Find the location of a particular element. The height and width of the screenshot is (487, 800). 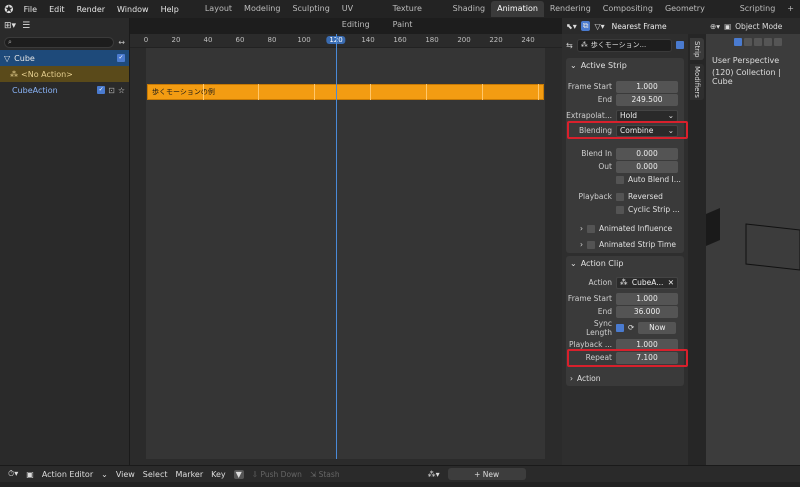

action-datablock-field: ⁂ CubeA... ✕ is located at coordinates (647, 282).